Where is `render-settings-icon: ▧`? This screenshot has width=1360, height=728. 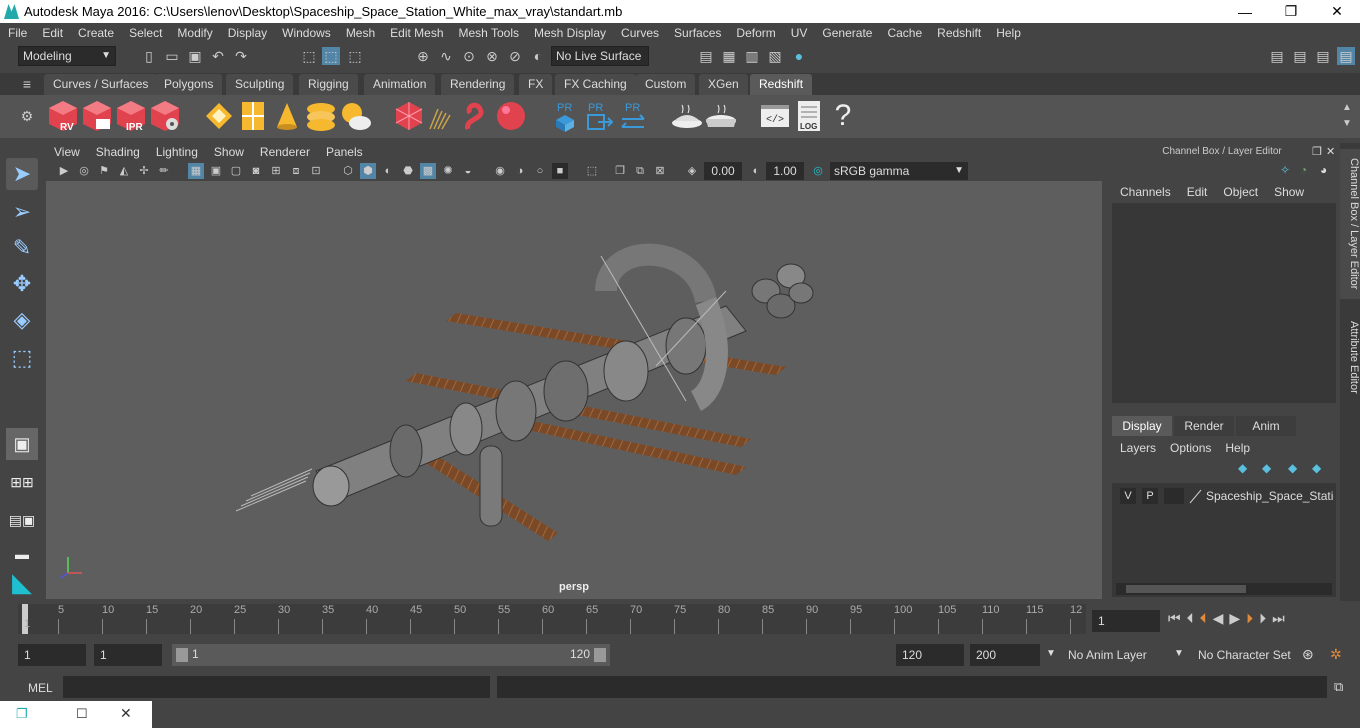
render-settings-icon: ▧ is located at coordinates (775, 56).